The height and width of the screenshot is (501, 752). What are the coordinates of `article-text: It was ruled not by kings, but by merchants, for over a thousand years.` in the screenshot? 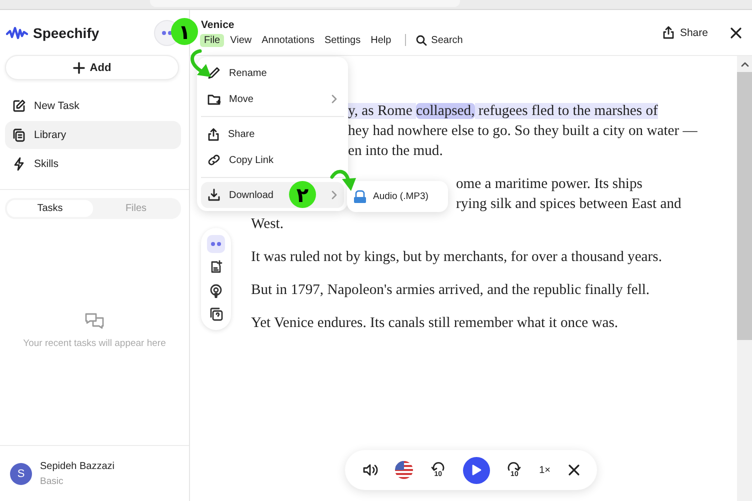 It's located at (456, 257).